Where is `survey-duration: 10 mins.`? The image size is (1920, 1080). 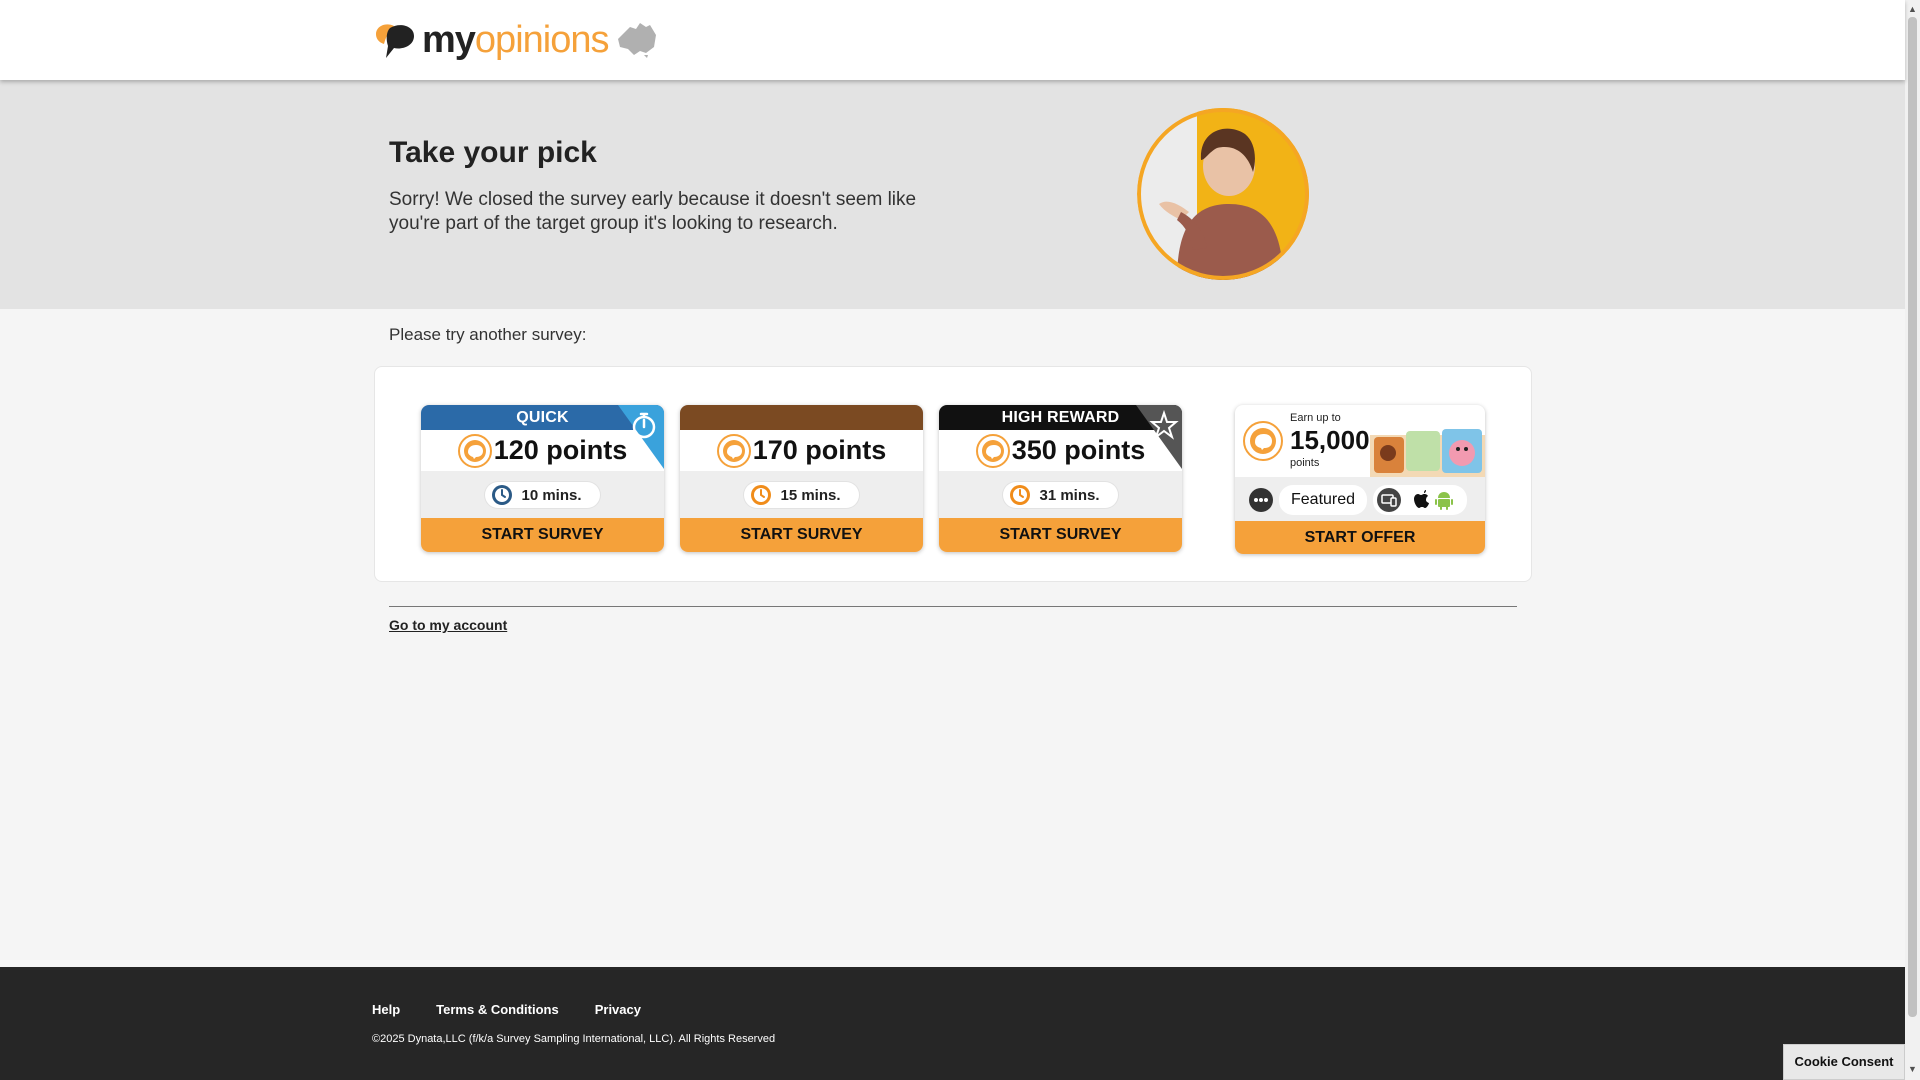
survey-duration: 10 mins. is located at coordinates (551, 495).